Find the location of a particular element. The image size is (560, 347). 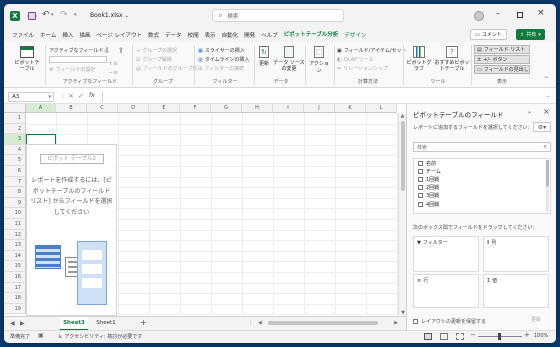

column-header: F is located at coordinates (195, 108).